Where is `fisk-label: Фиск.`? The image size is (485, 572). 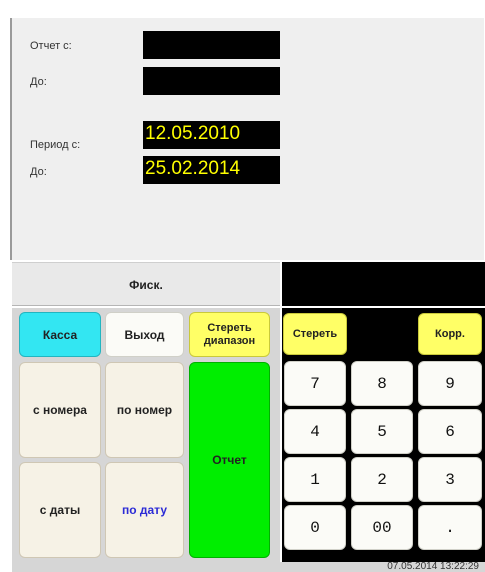
fisk-label: Фиск. is located at coordinates (146, 285).